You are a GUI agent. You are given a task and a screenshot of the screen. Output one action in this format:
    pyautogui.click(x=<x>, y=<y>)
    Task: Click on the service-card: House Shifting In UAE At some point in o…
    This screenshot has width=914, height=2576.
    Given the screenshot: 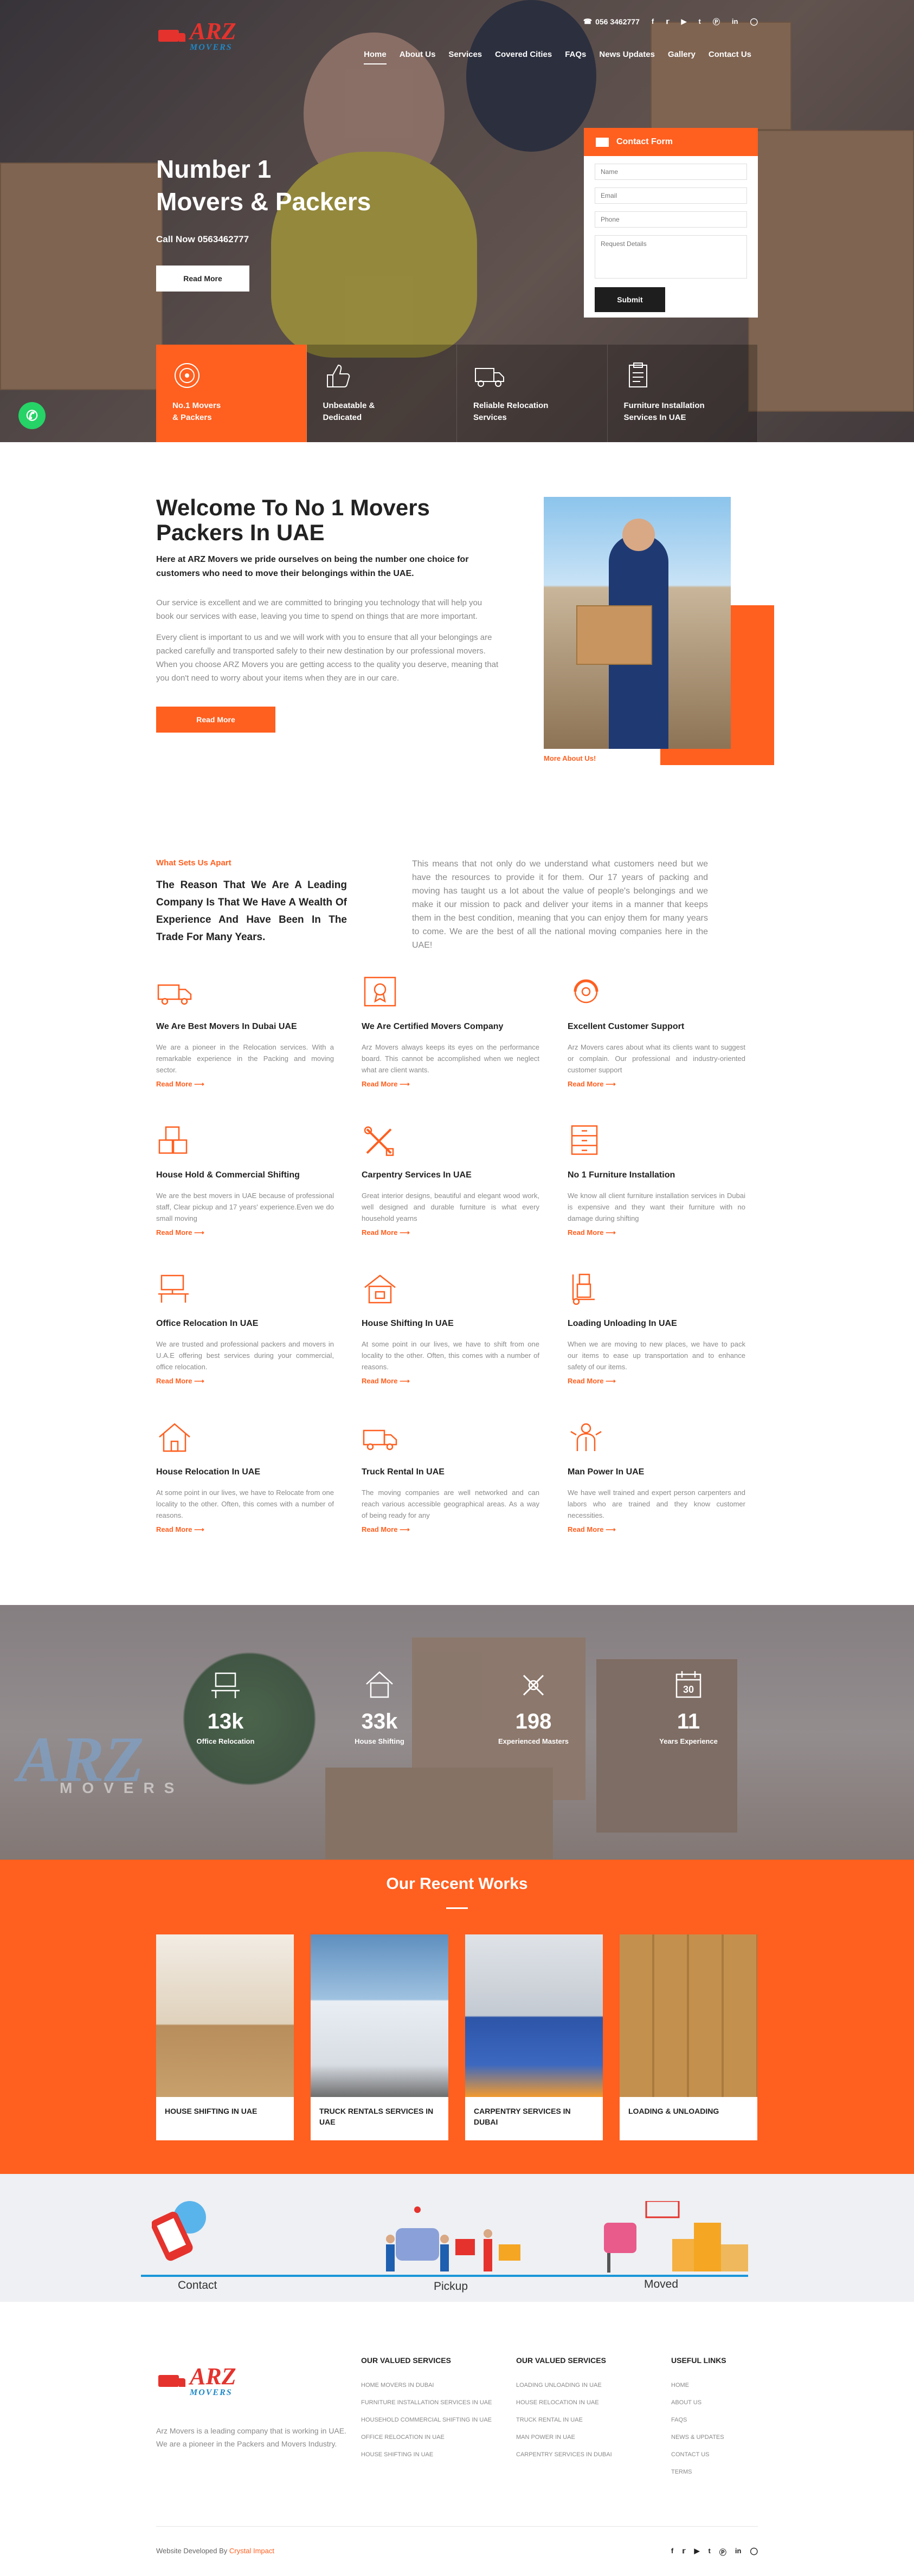 What is the action you would take?
    pyautogui.click(x=450, y=1329)
    